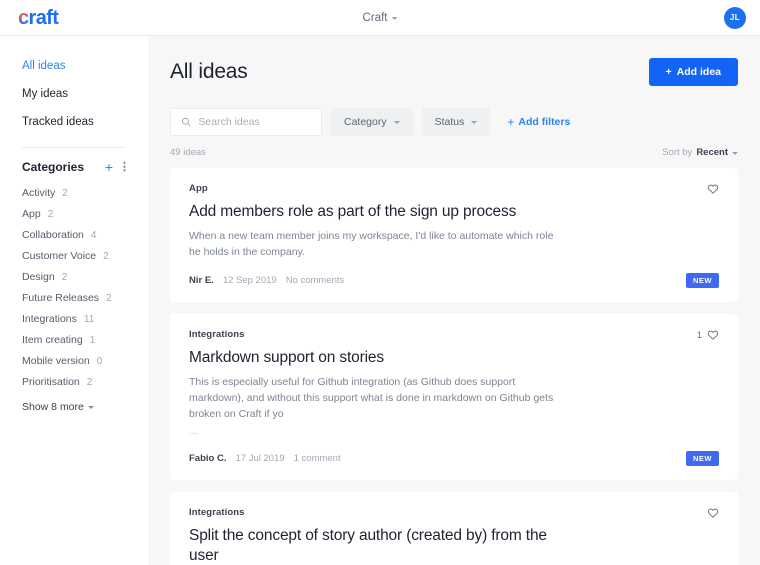 This screenshot has height=565, width=760. I want to click on sidebar-item-prioritisation: Prioritisation 2, so click(74, 381).